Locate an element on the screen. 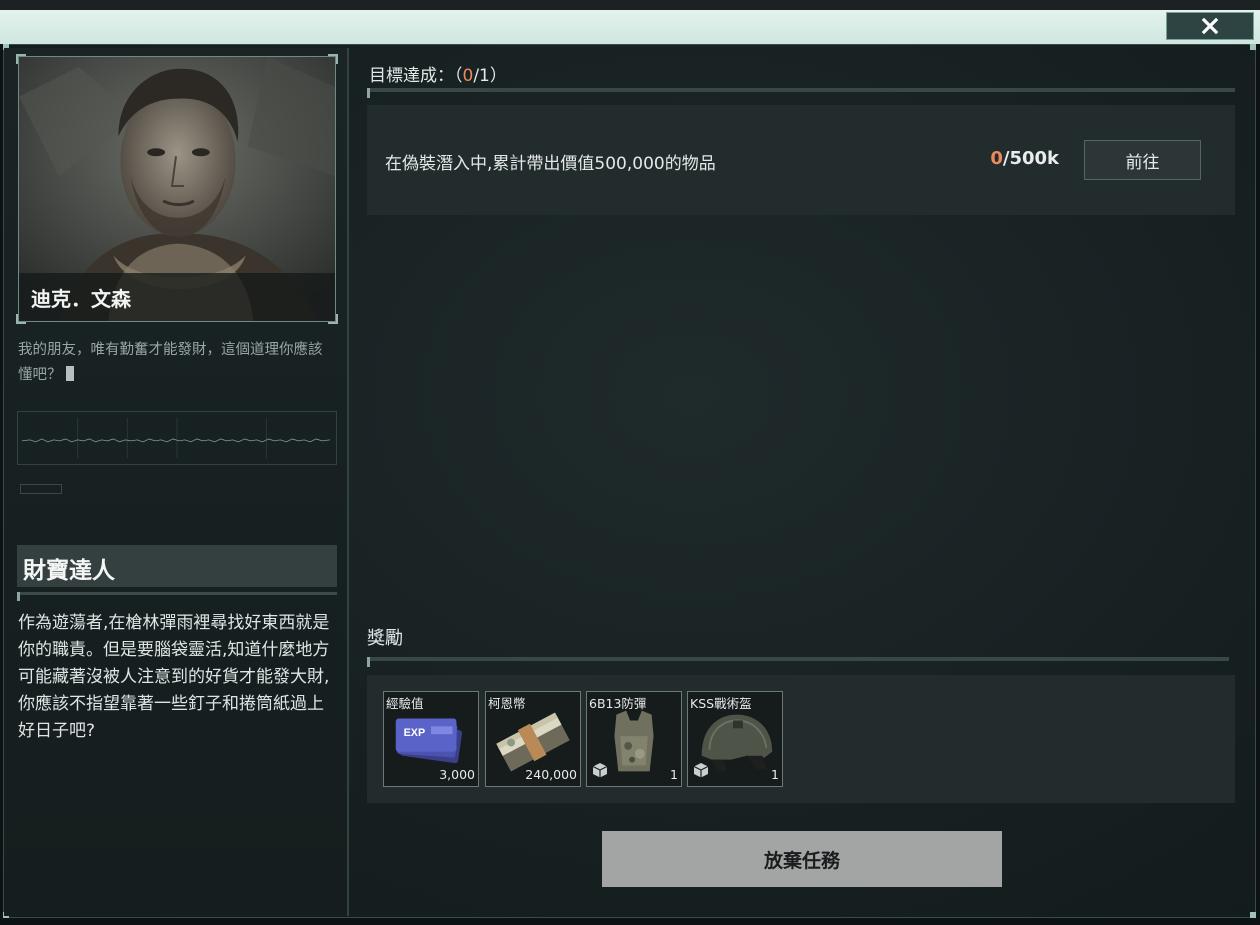  close-icon is located at coordinates (1210, 26).